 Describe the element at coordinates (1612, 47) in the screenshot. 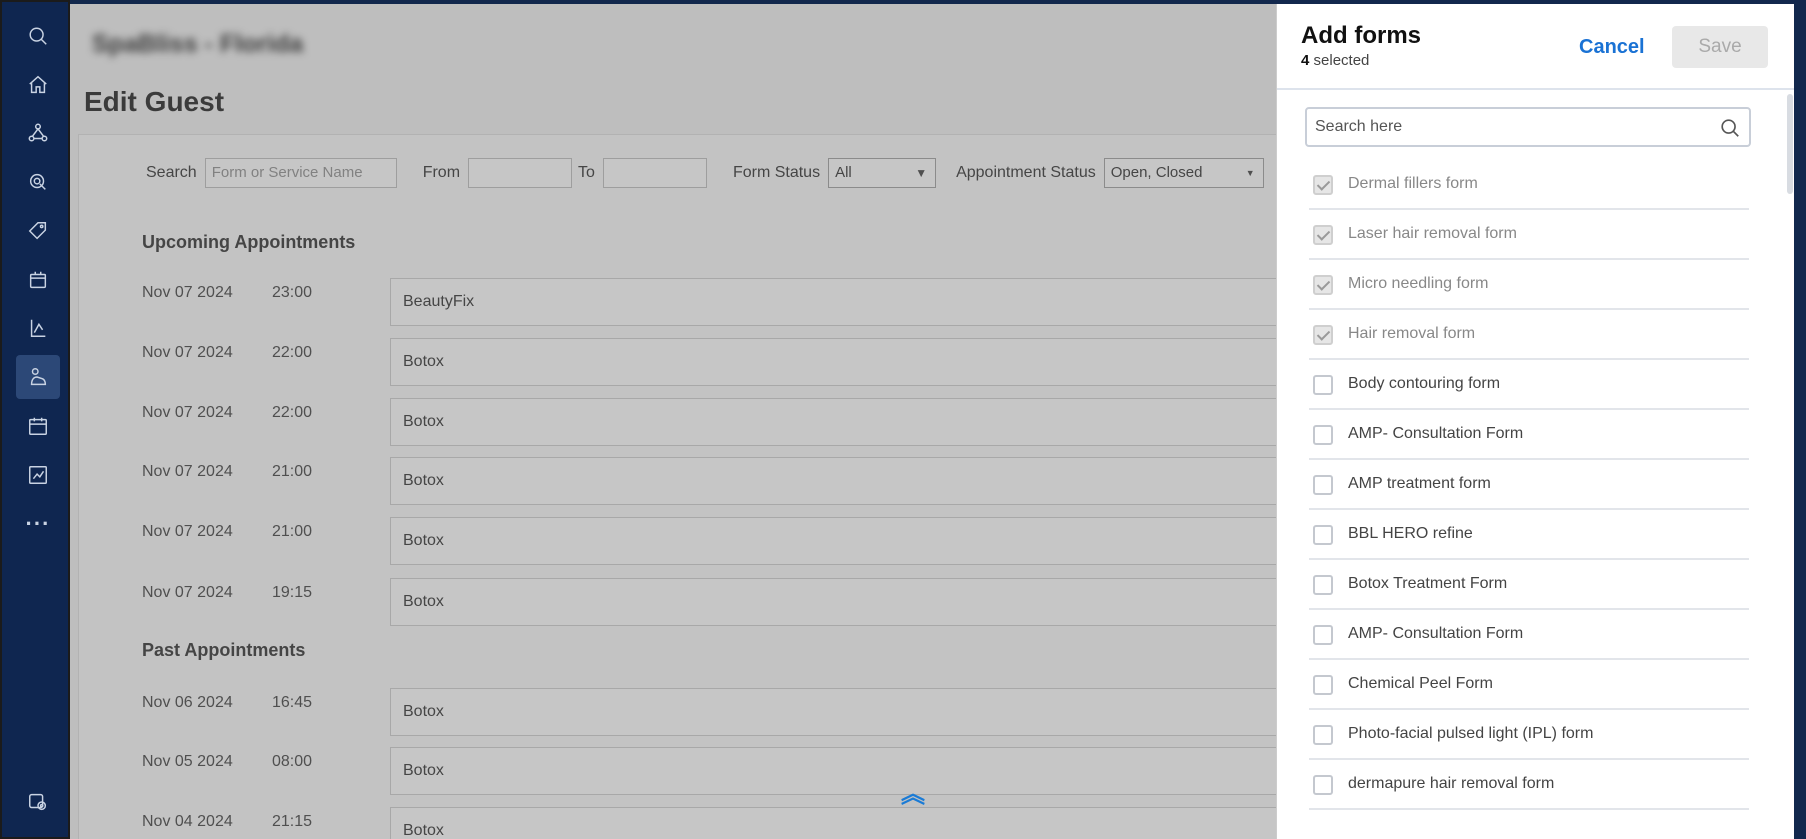

I see `cancel-button: Cancel` at that location.